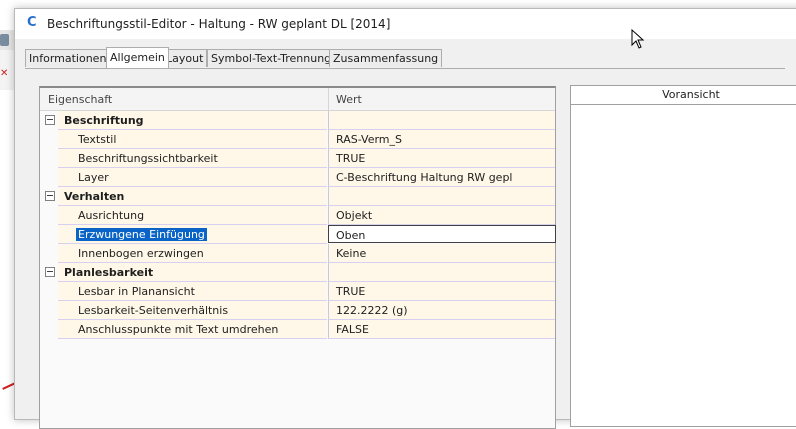 The image size is (796, 429). Describe the element at coordinates (148, 158) in the screenshot. I see `property-name: Beschriftungssichtbarkeit` at that location.